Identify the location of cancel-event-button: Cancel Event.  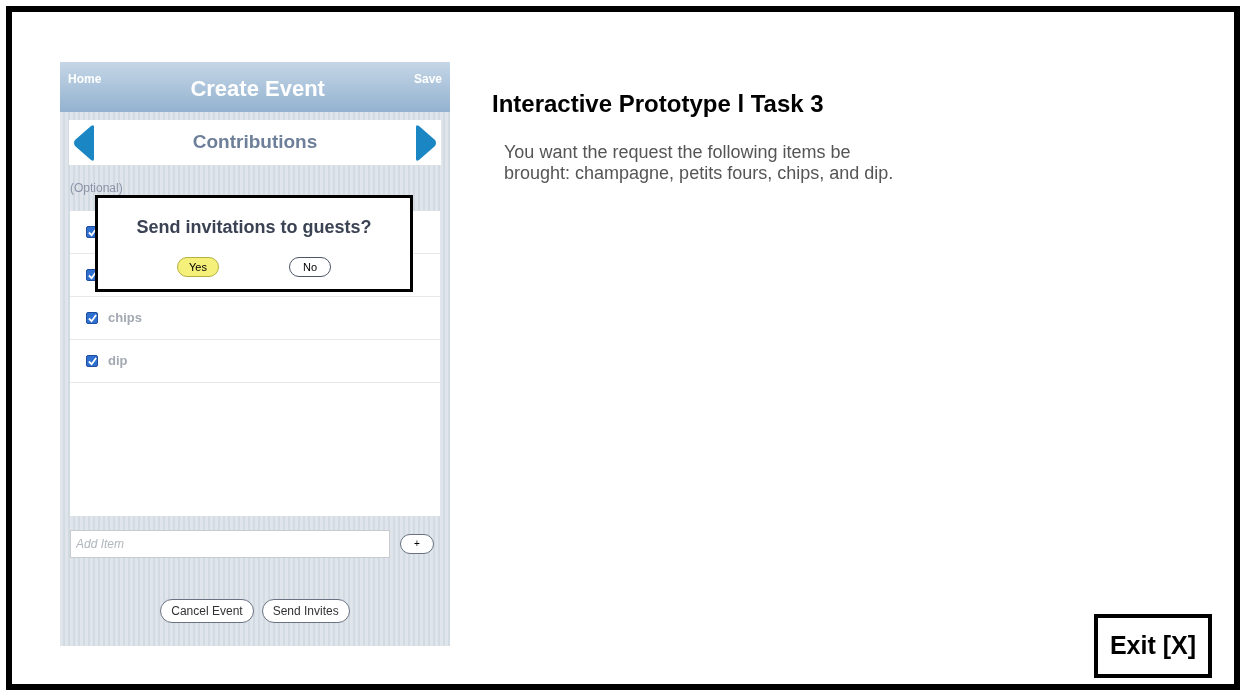
(207, 611).